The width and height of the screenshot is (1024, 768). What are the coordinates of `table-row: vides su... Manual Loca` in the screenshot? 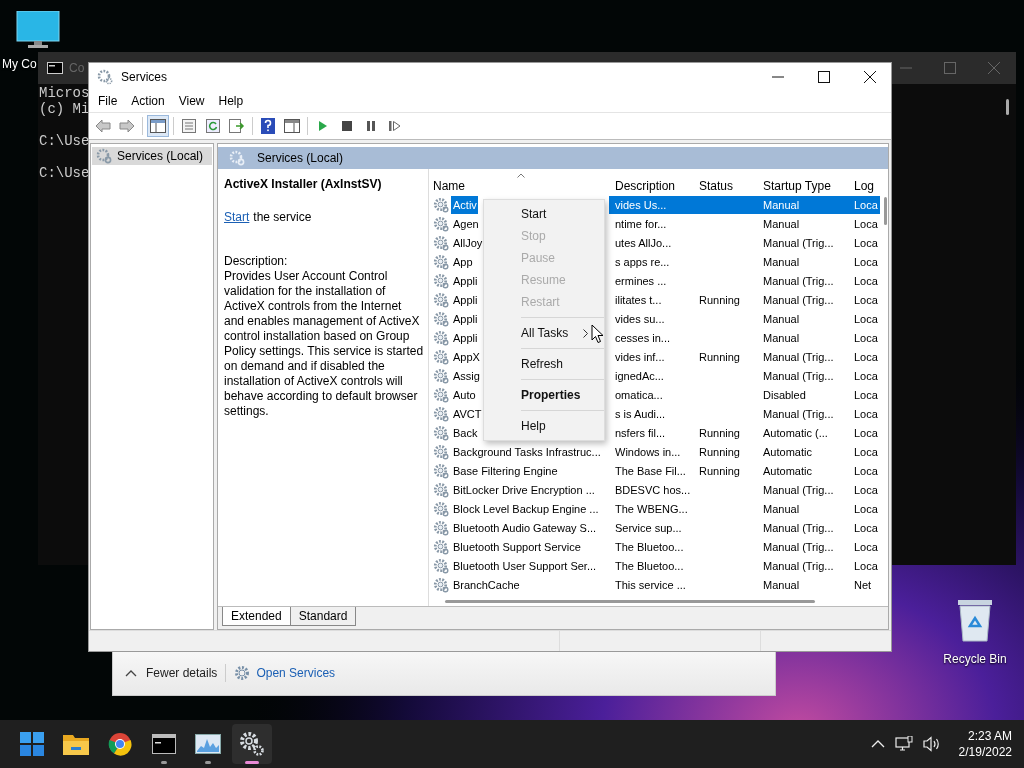 It's located at (744, 318).